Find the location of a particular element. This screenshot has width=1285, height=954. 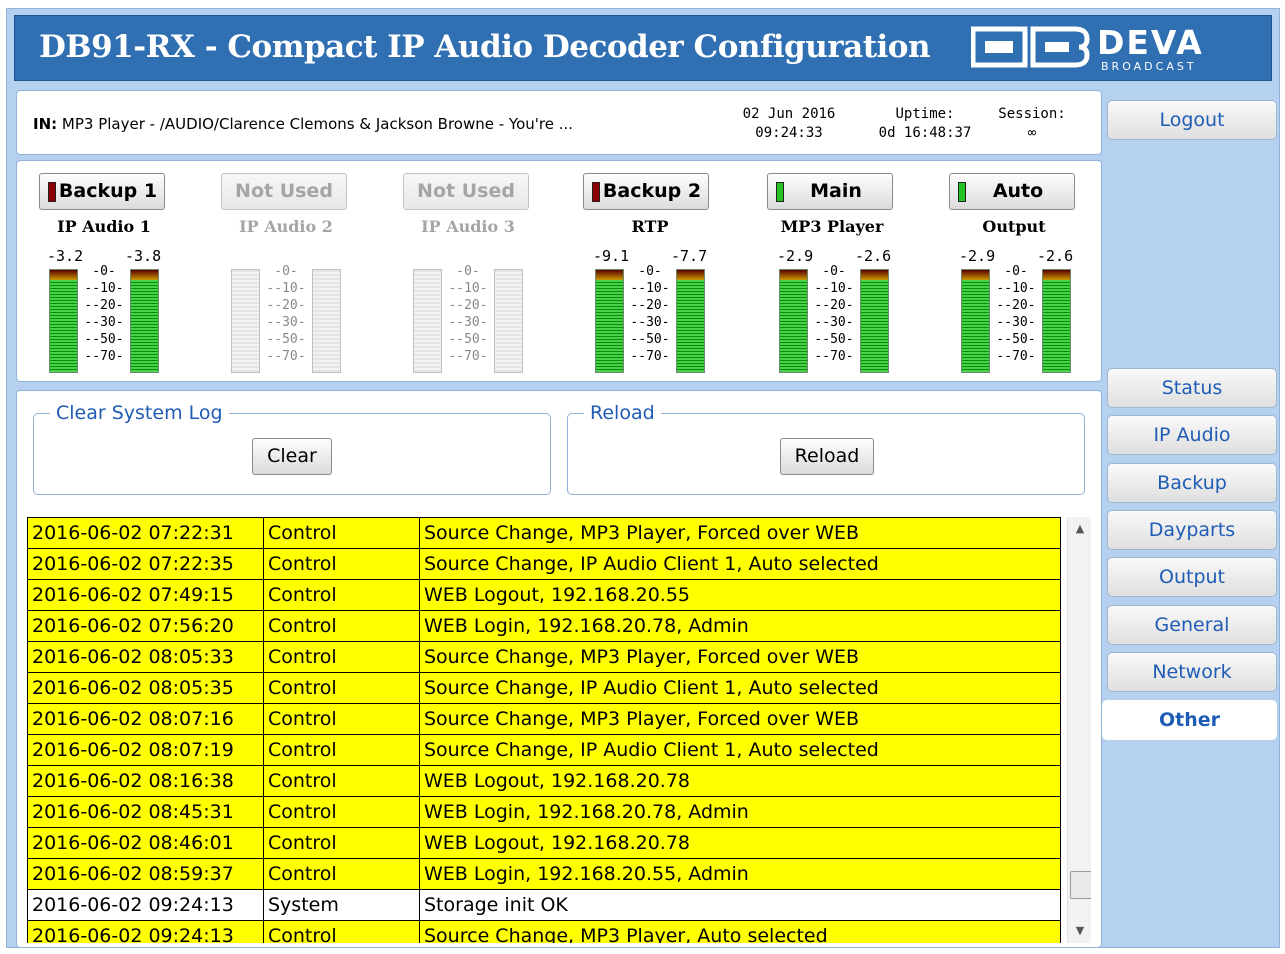

source-button-label: Auto is located at coordinates (1018, 191).